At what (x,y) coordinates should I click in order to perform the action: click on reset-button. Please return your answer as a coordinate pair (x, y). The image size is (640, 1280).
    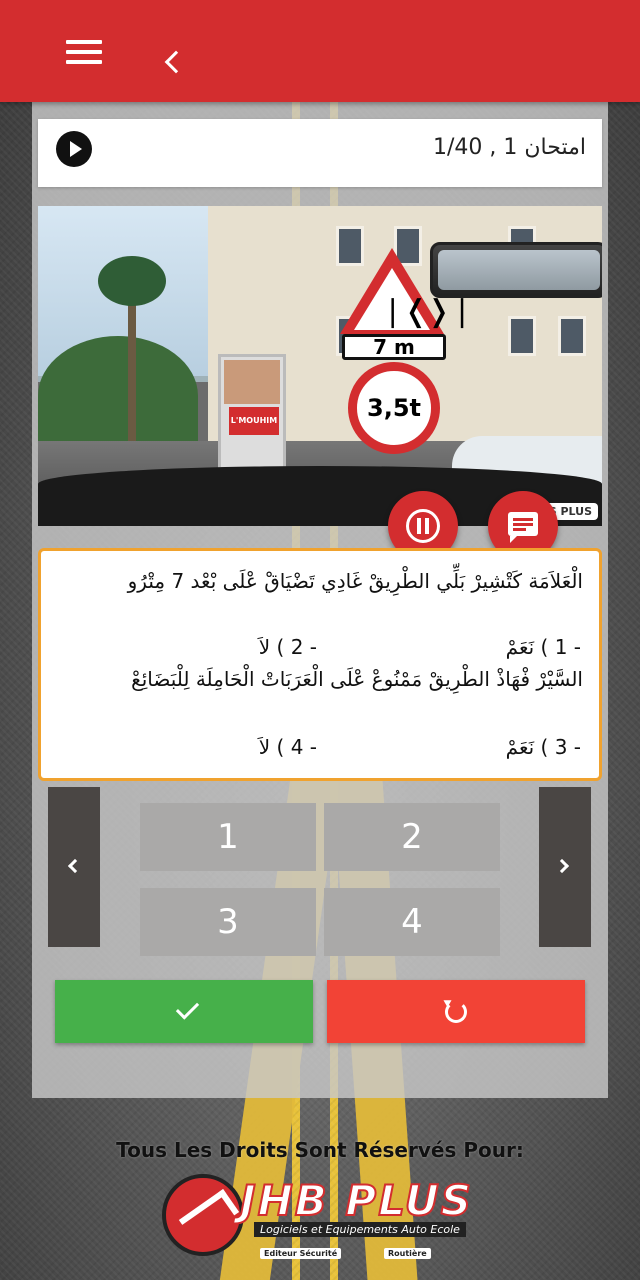
    Looking at the image, I should click on (456, 1011).